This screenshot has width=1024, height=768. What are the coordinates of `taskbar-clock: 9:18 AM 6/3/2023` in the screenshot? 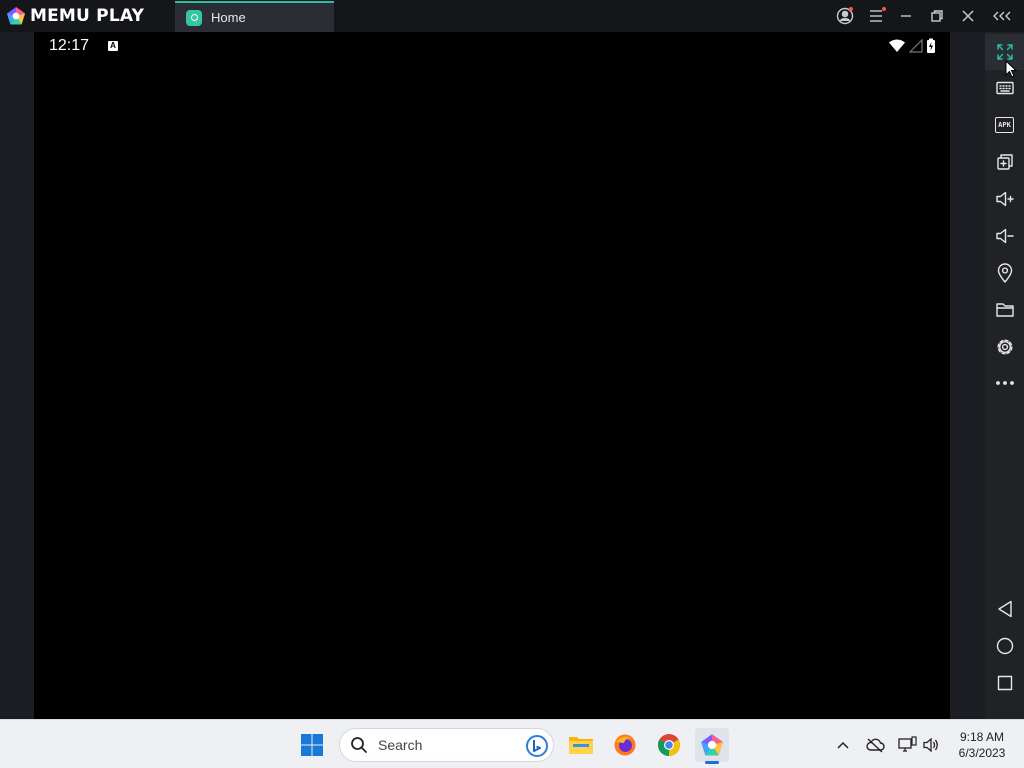 It's located at (982, 745).